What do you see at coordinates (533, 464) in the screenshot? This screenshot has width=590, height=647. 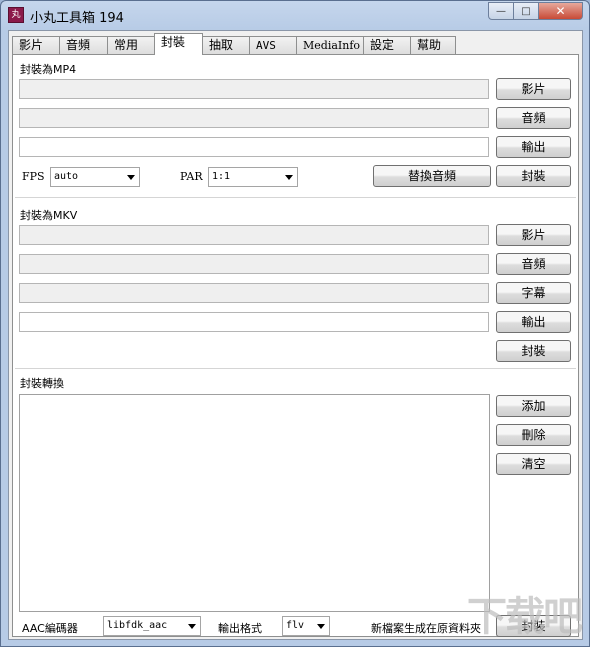 I see `clear-button: 清空` at bounding box center [533, 464].